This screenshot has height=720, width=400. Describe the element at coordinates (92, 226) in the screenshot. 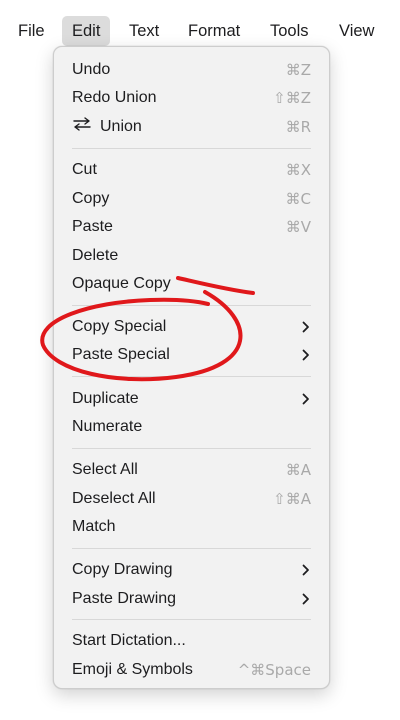

I see `menu-item-label: Paste` at that location.